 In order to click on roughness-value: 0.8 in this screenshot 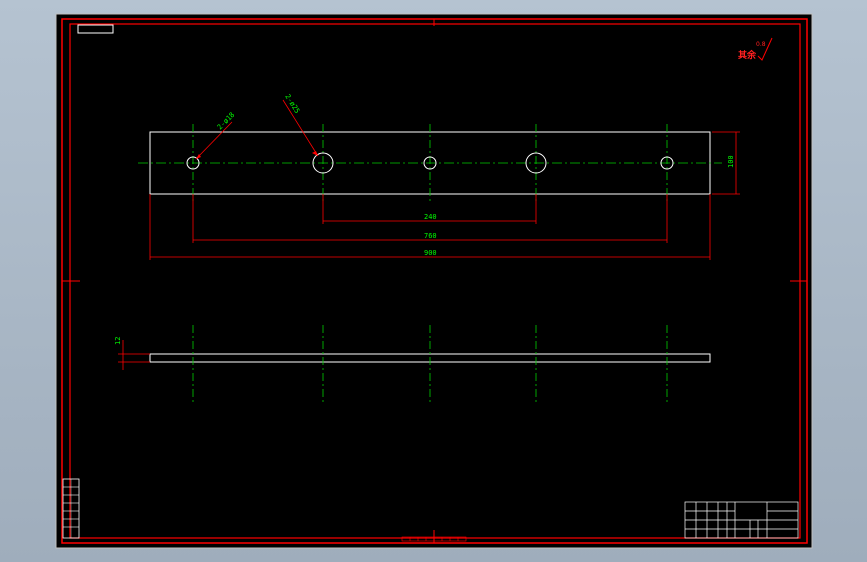, I will do `click(761, 44)`.